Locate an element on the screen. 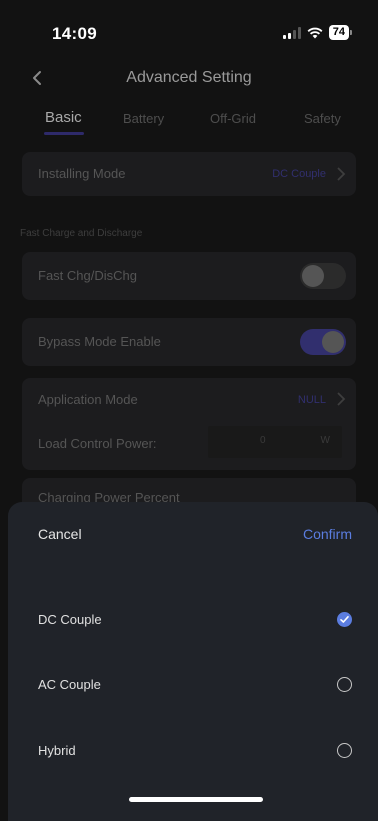 This screenshot has height=821, width=378. load-control-label: Load Control Power: is located at coordinates (97, 443).